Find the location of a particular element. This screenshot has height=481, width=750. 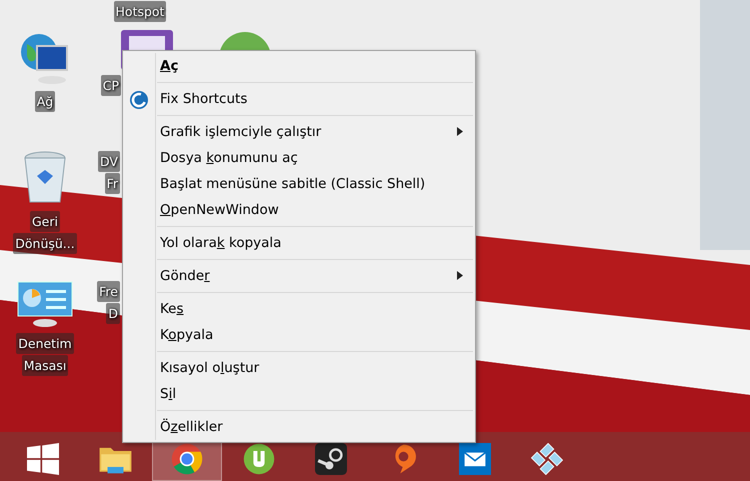

menu-item: Sil is located at coordinates (299, 394).